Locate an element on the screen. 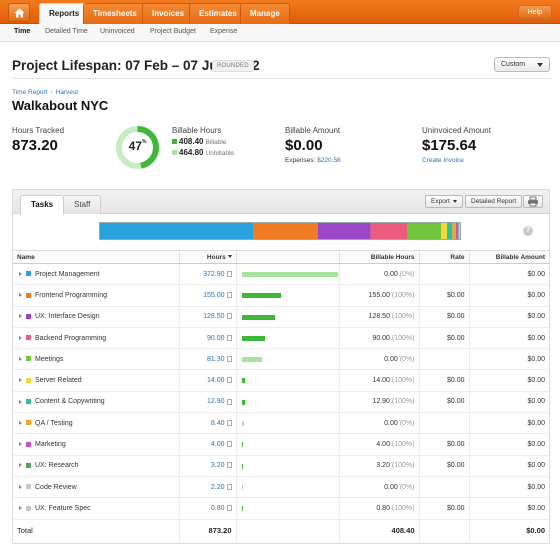 The image size is (560, 550). column-header-name: Name is located at coordinates (96, 257).